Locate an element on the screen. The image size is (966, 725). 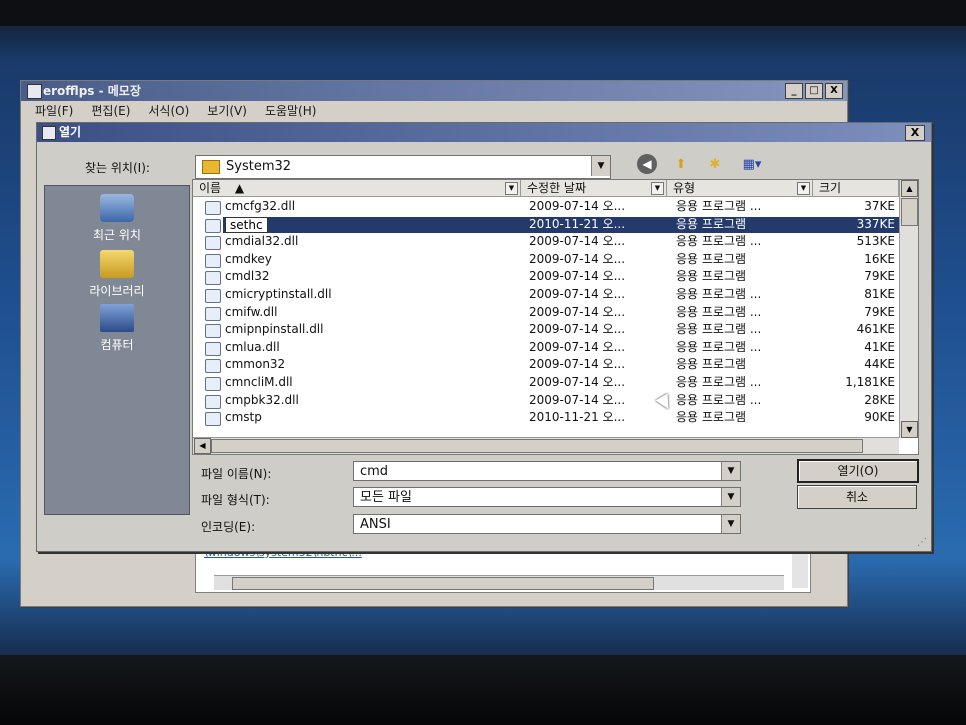
dialog-app-icon is located at coordinates (49, 133).